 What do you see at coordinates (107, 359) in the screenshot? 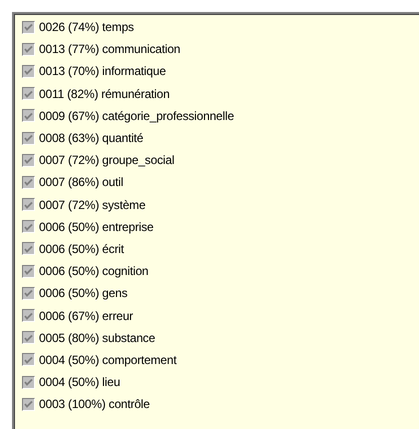
I see `item-label: 0004 (50%) comportement` at bounding box center [107, 359].